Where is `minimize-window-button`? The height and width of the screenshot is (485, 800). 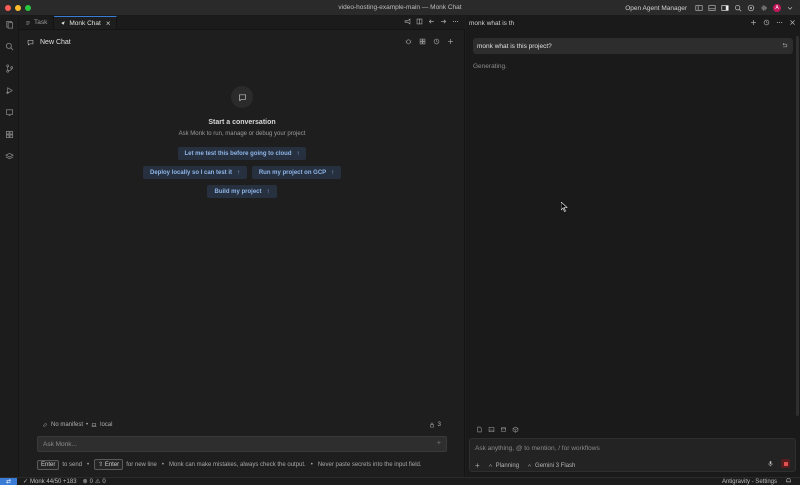
minimize-window-button is located at coordinates (18, 7).